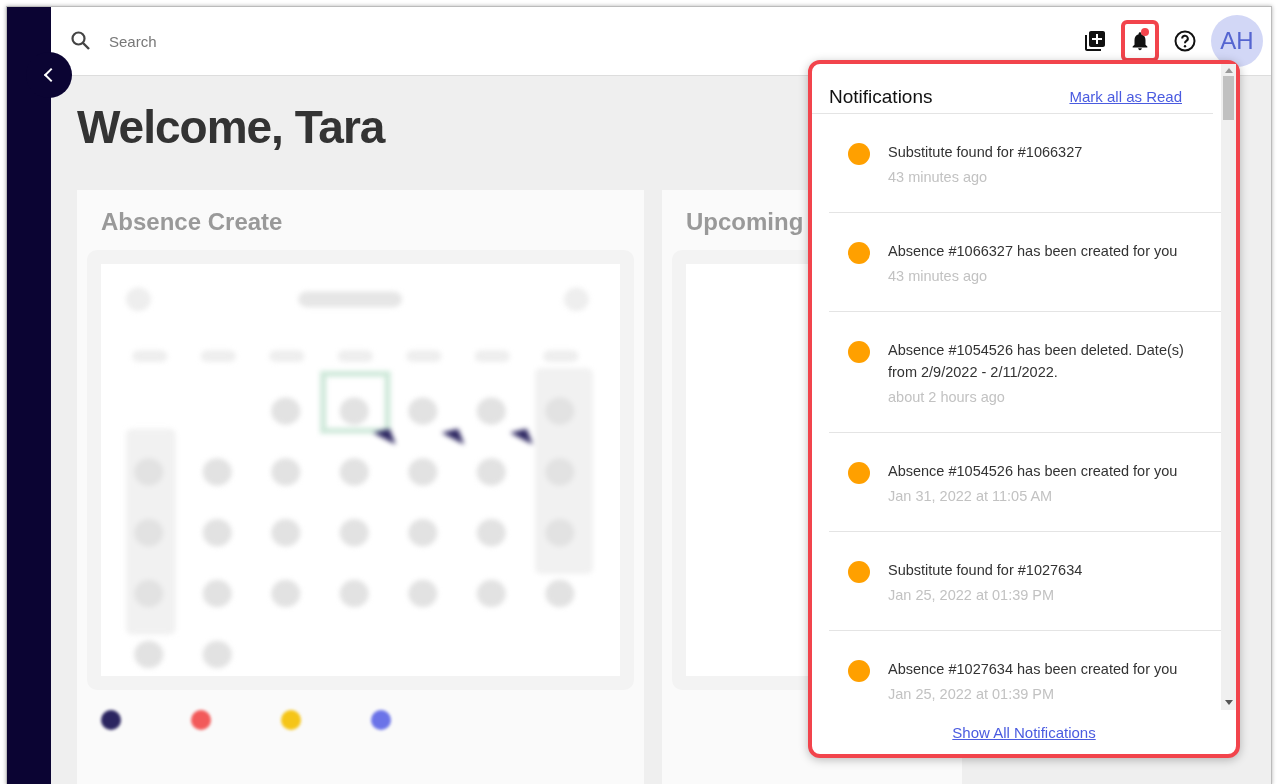 The height and width of the screenshot is (784, 1278). Describe the element at coordinates (881, 96) in the screenshot. I see `panel-title: Notifications` at that location.